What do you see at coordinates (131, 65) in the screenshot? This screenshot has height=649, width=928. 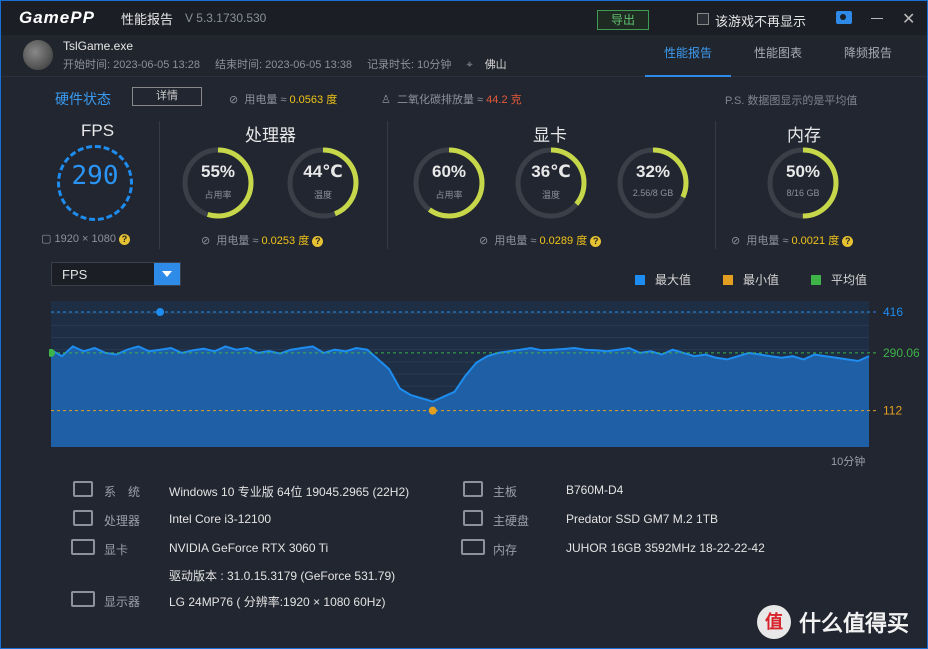 I see `start-time: 开始时间: 2023-06-05 13:28` at bounding box center [131, 65].